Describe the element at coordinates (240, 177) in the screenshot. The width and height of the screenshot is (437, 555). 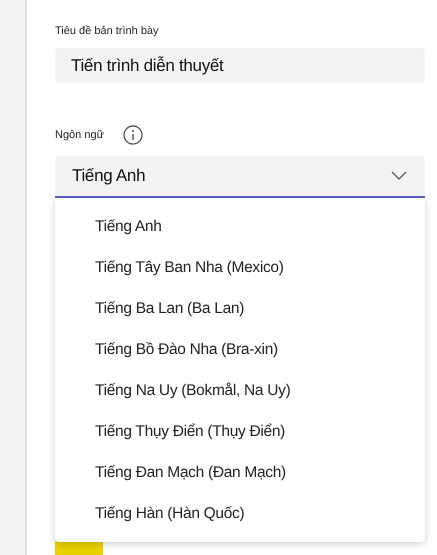
I see `language-dropdown: Tiếng Anh` at that location.